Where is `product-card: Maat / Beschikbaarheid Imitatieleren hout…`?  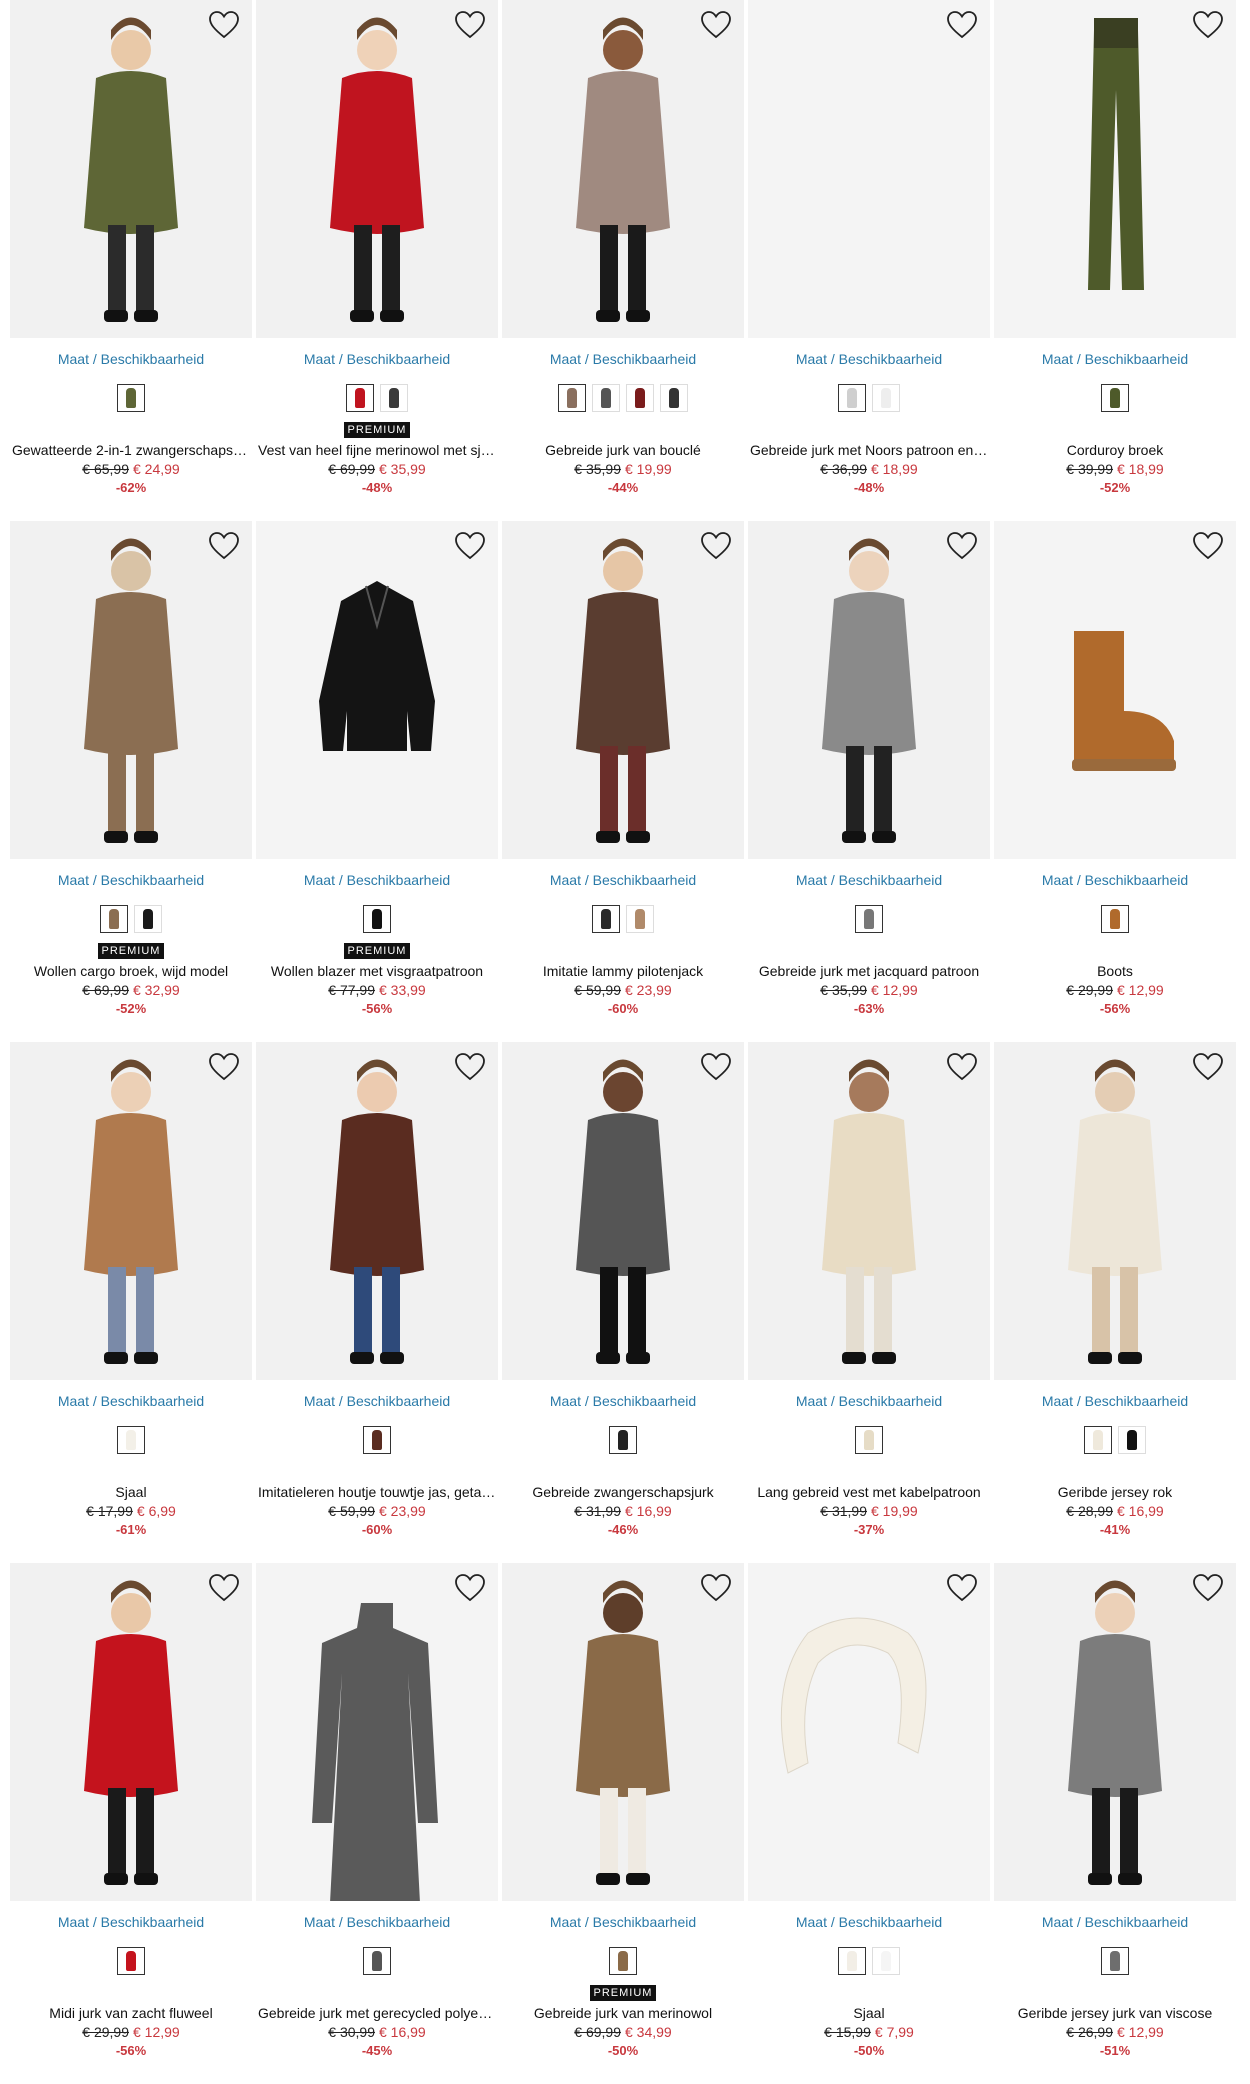 product-card: Maat / Beschikbaarheid Imitatieleren hout… is located at coordinates (377, 1302).